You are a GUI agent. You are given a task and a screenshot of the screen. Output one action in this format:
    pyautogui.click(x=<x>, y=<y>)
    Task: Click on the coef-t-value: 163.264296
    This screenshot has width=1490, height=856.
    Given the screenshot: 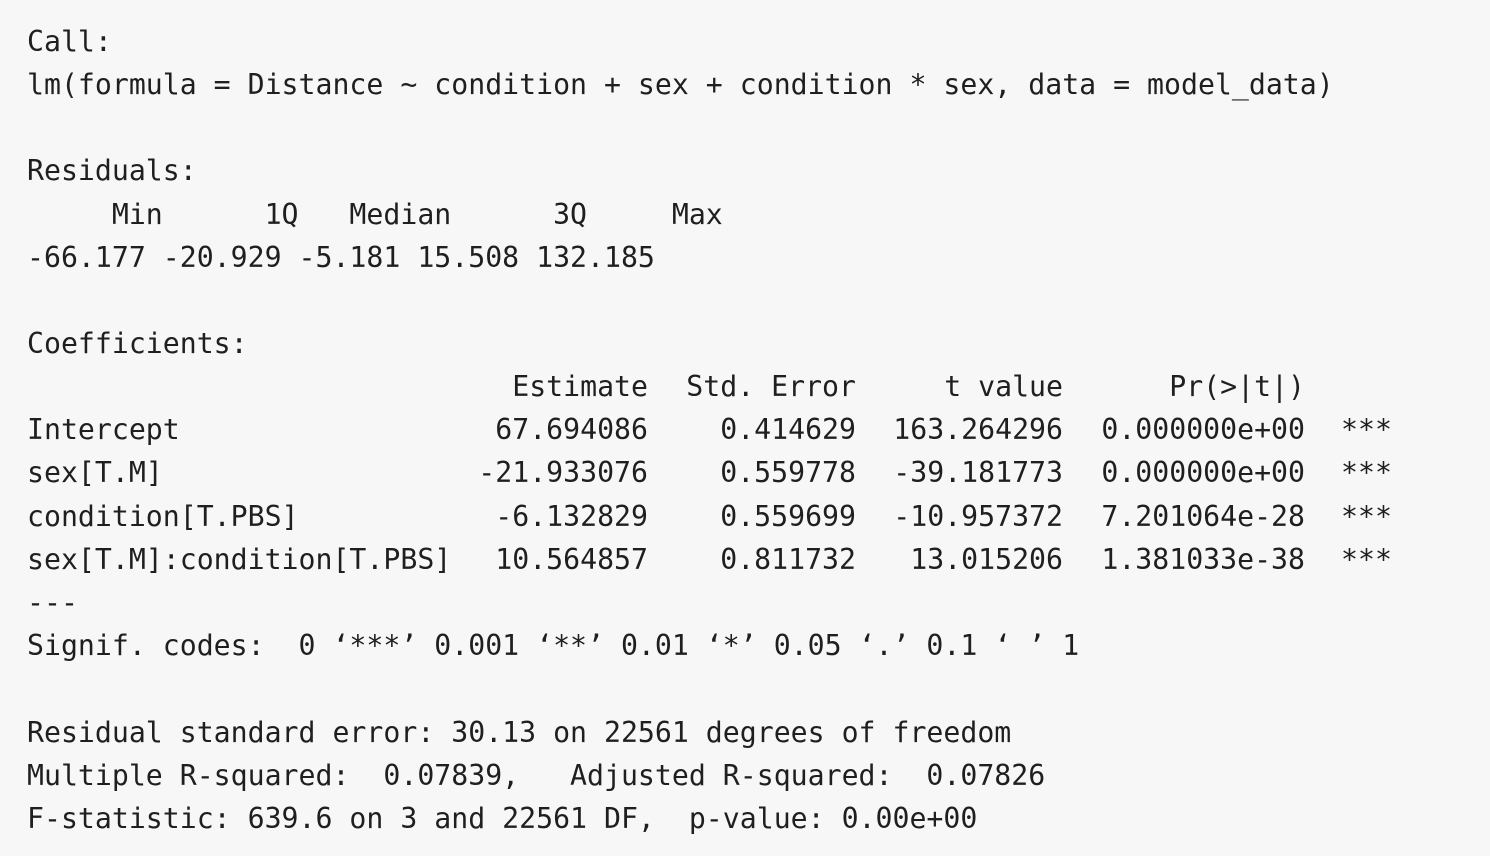 What is the action you would take?
    pyautogui.click(x=978, y=429)
    